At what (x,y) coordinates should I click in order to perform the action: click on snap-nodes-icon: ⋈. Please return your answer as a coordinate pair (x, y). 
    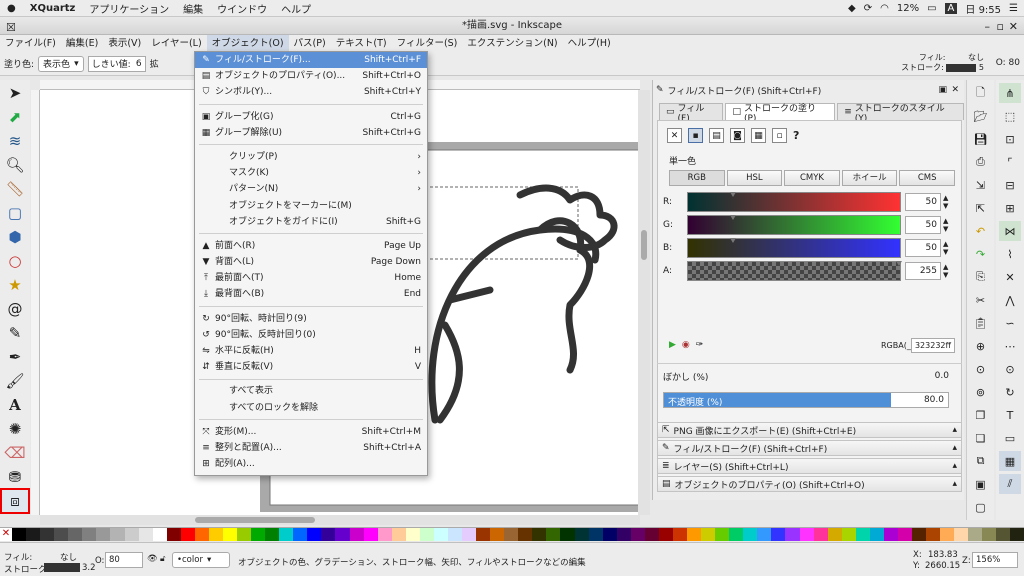
    Looking at the image, I should click on (1010, 231).